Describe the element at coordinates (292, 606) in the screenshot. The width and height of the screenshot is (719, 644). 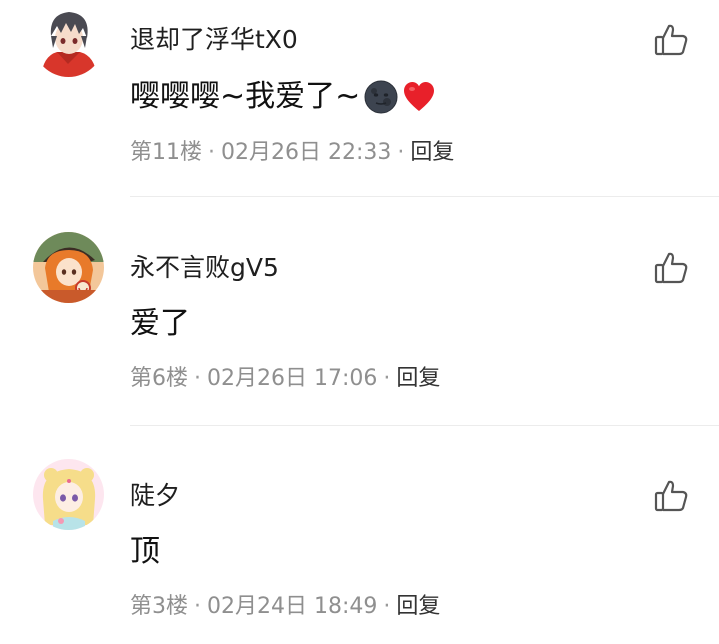
I see `timestamp: 02月24日 18:49` at that location.